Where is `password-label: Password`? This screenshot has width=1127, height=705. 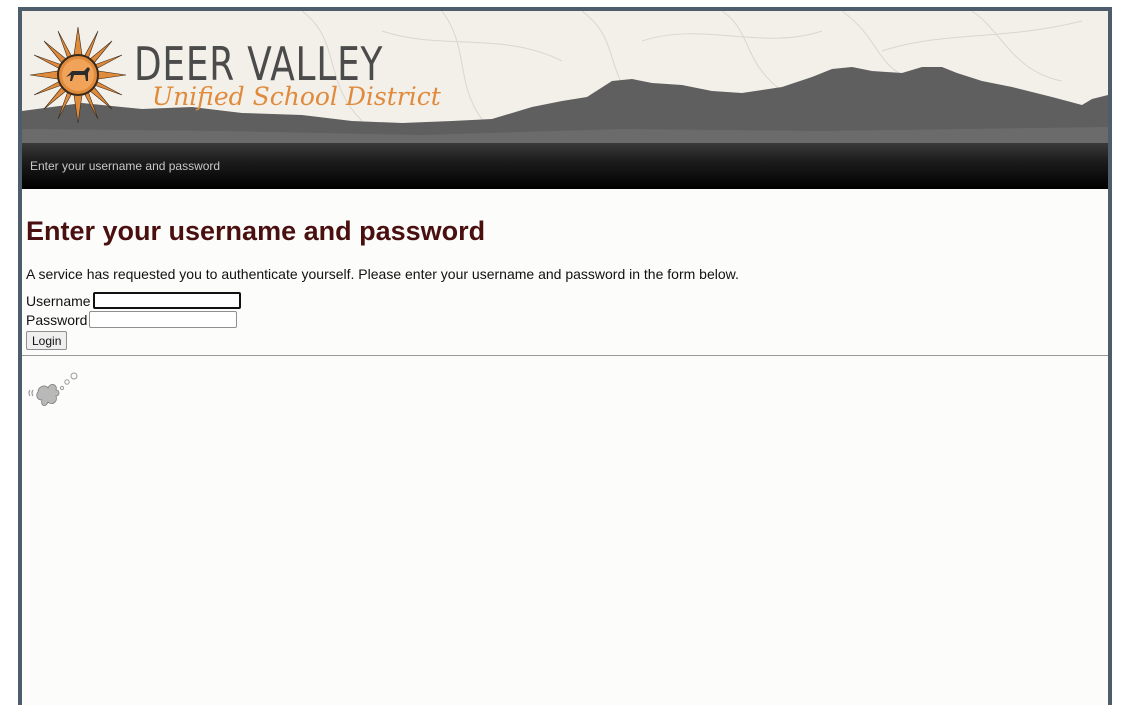 password-label: Password is located at coordinates (57, 319).